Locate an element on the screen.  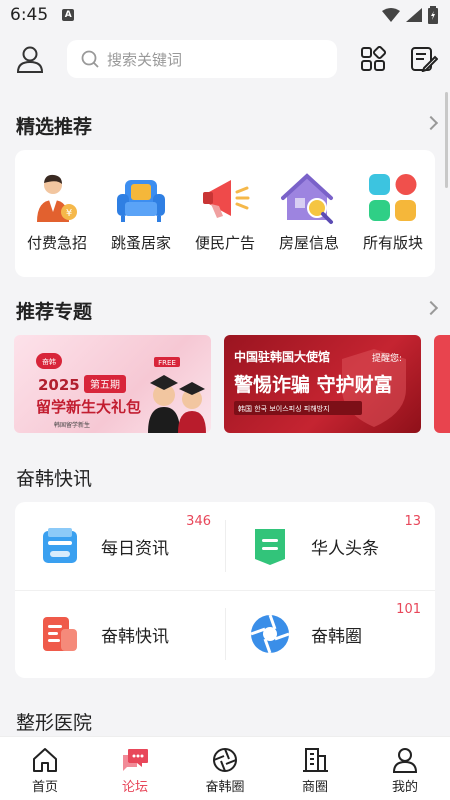
banner-embassy-headline: 警惕诈骗 守护财富 is located at coordinates (313, 384).